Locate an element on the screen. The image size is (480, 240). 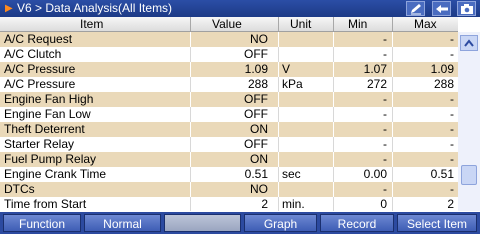
cell-value: 288 is located at coordinates (257, 84).